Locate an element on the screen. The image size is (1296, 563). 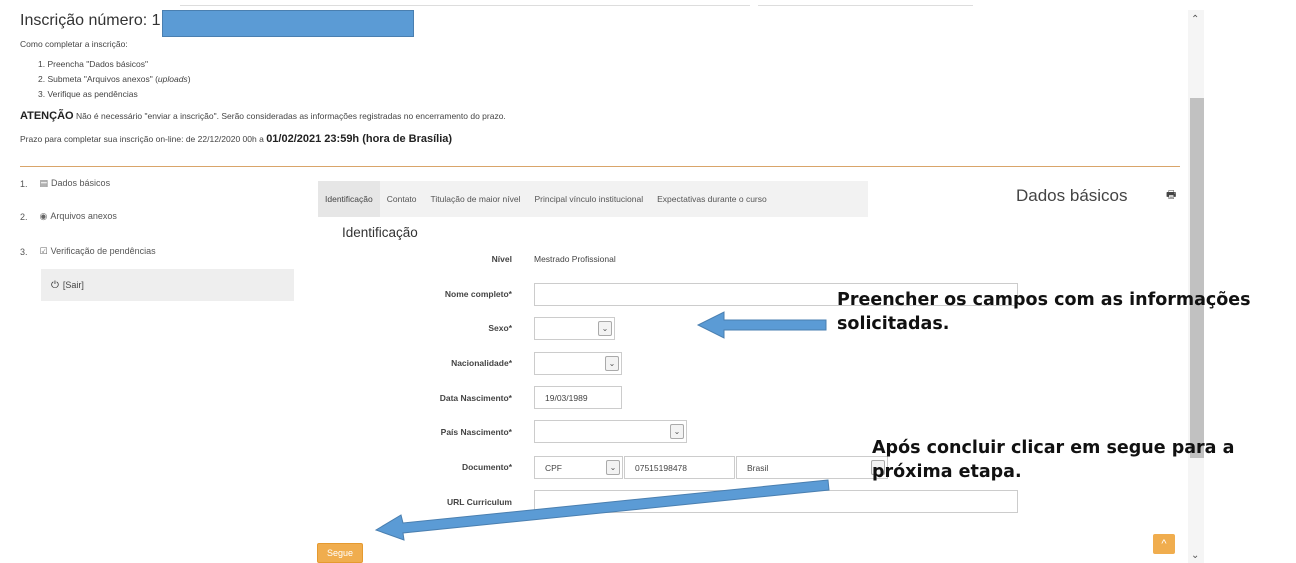
arrow-to-fields is located at coordinates (761, 325).